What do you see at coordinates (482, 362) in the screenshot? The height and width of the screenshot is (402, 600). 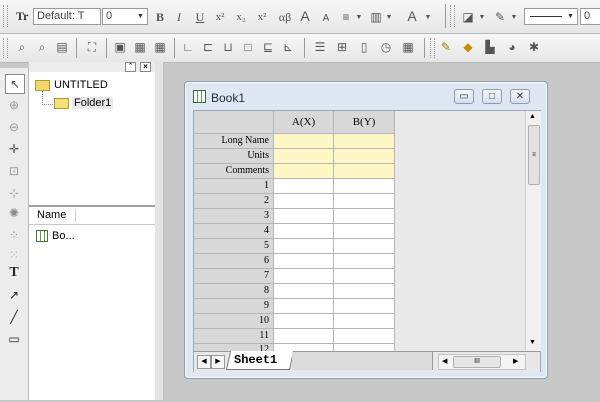 I see `horizontal-scrollbar: ◀ III ▶` at bounding box center [482, 362].